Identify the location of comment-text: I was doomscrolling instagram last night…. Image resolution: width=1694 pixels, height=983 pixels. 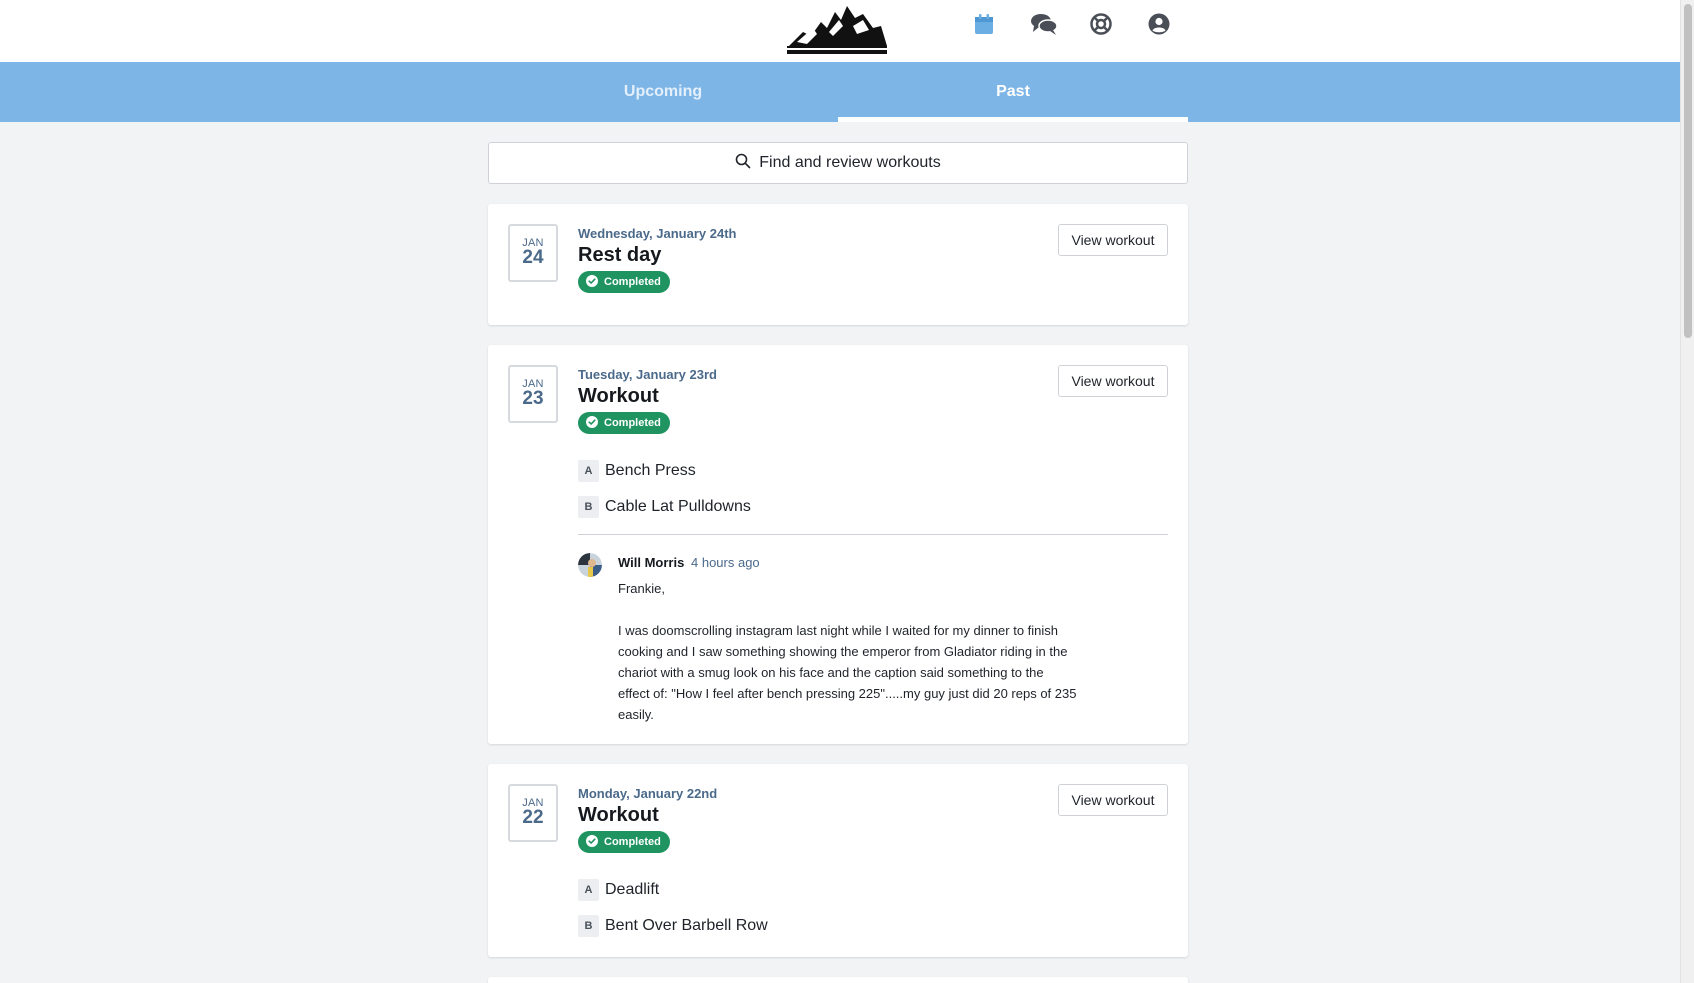
(847, 672).